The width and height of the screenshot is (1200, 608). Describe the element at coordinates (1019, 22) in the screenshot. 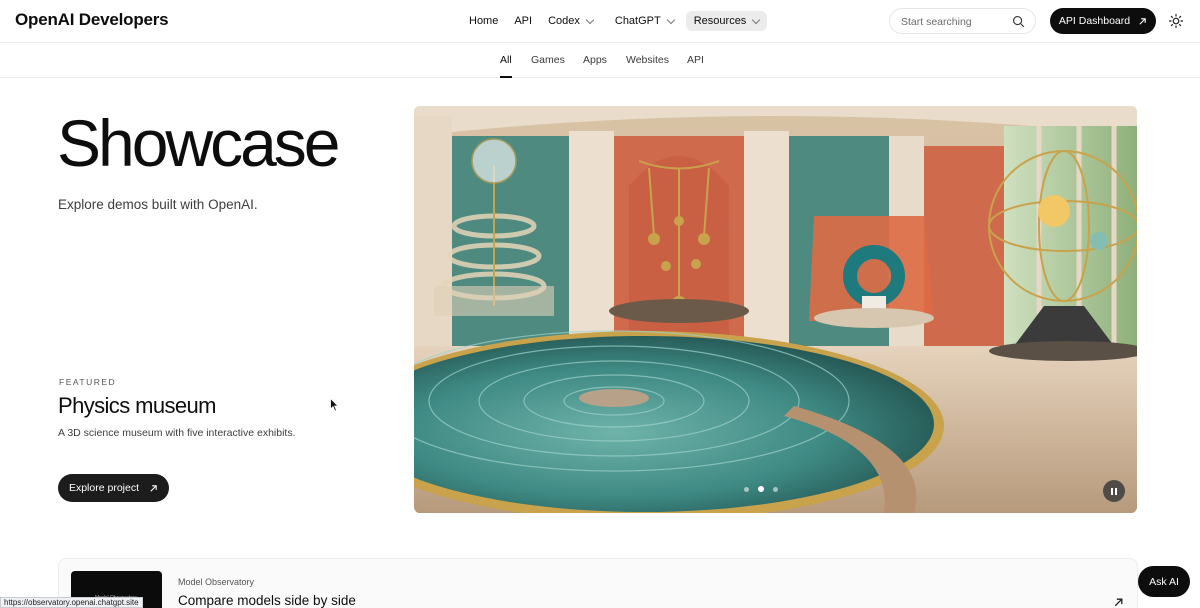

I see `search-icon` at that location.